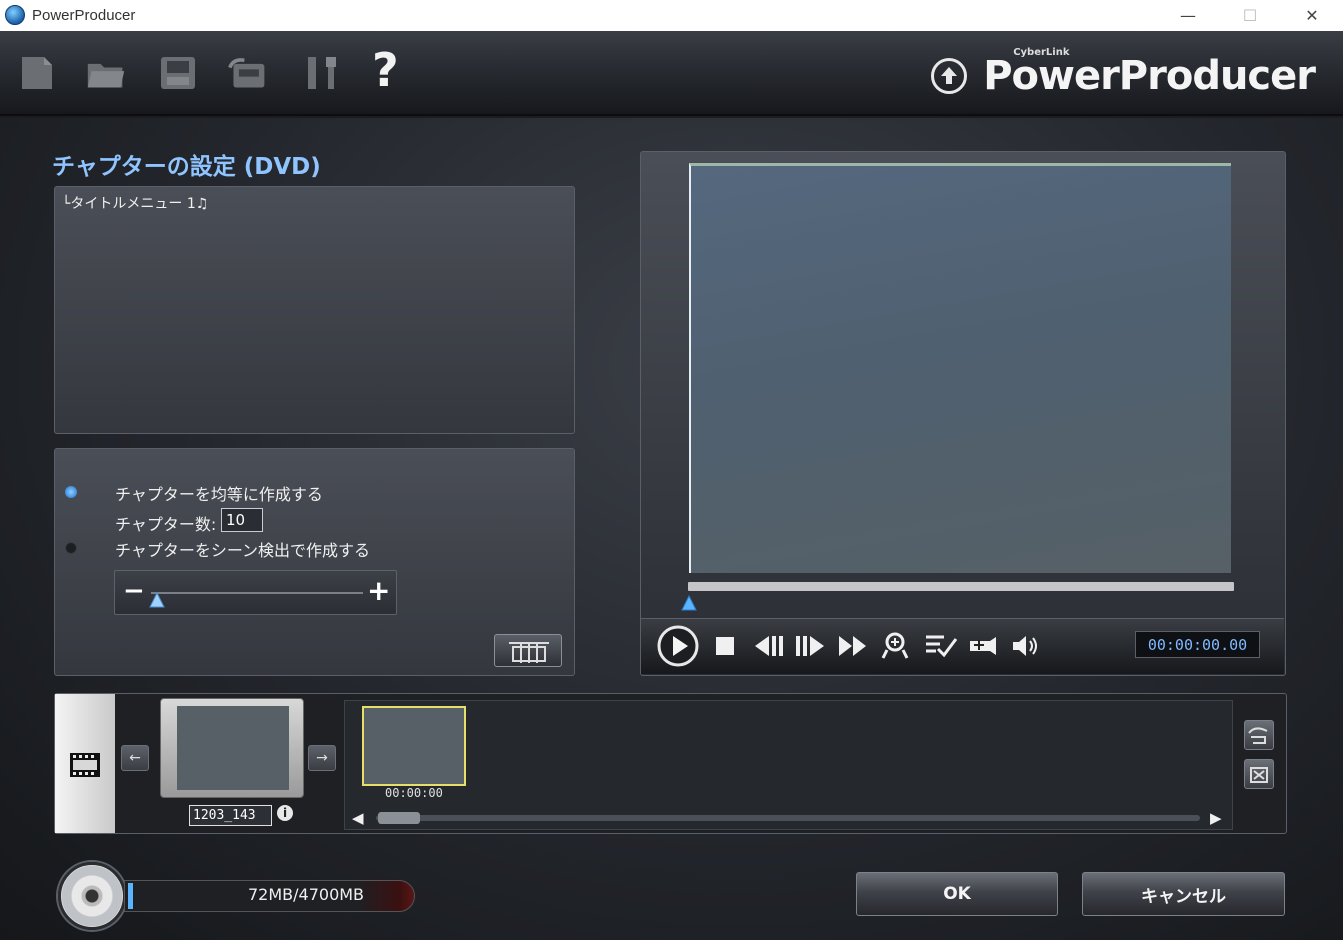  I want to click on title-thumbnail, so click(233, 748).